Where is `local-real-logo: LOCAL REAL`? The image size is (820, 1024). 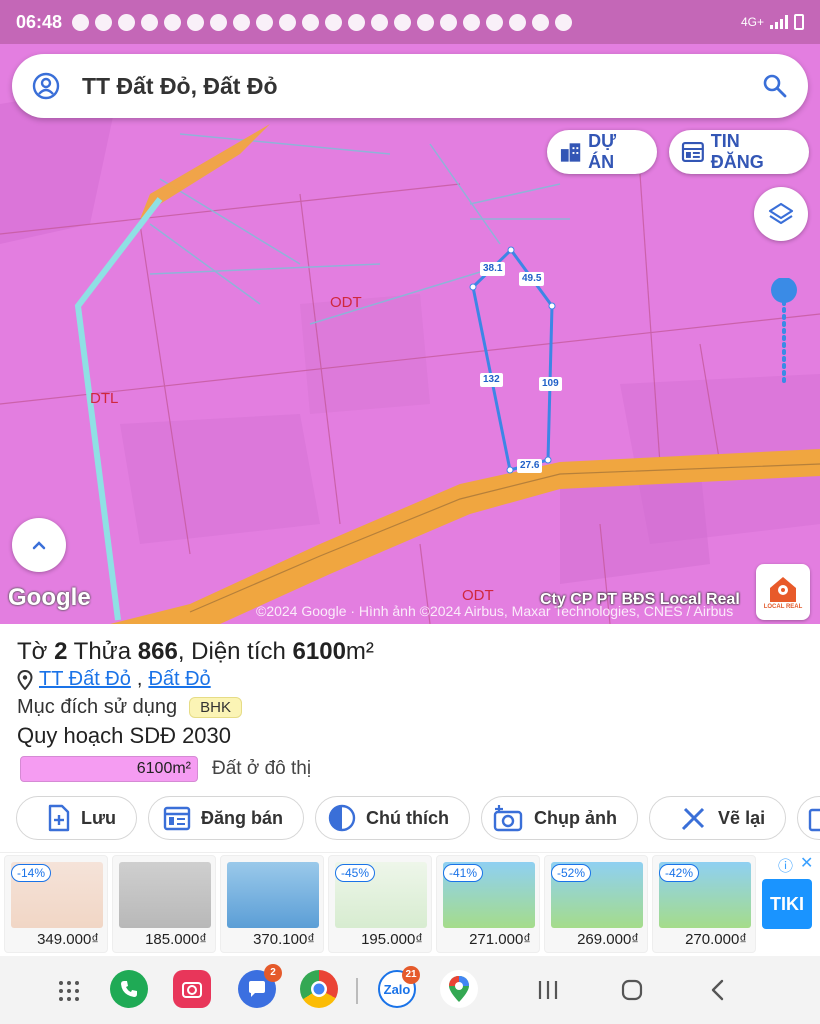
local-real-logo: LOCAL REAL is located at coordinates (783, 592).